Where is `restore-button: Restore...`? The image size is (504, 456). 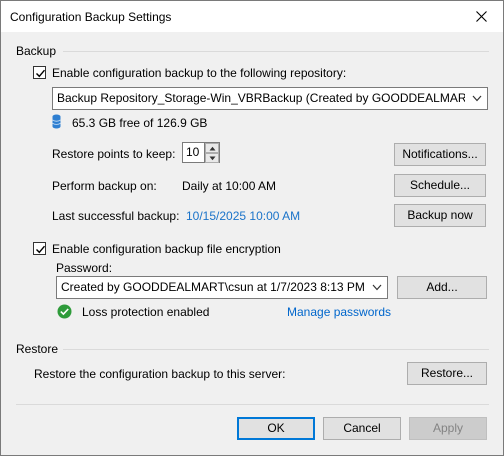 restore-button: Restore... is located at coordinates (447, 373).